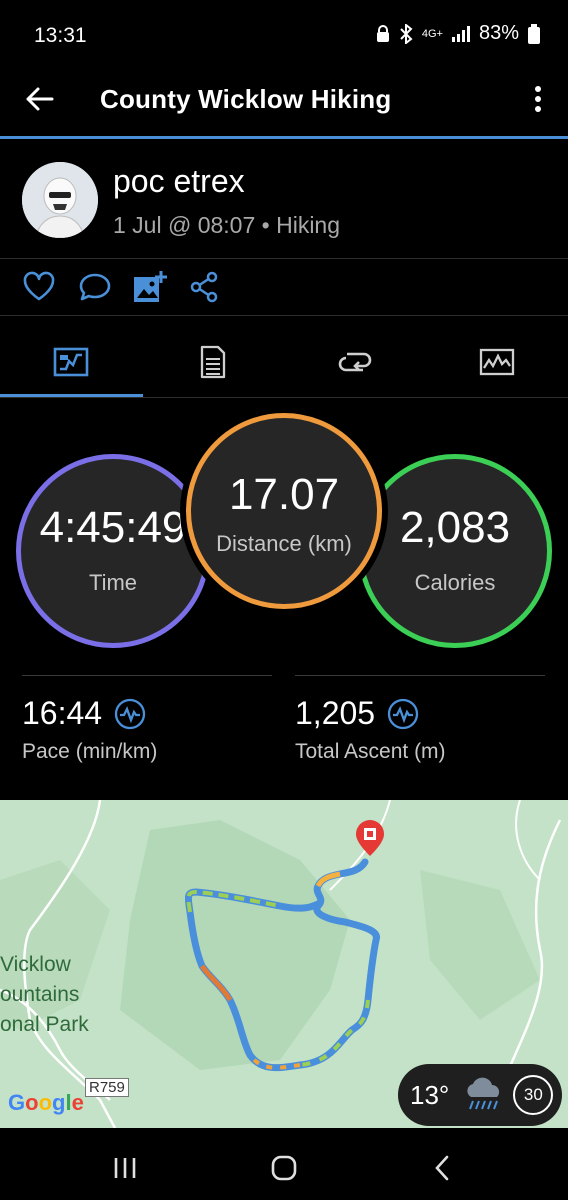 This screenshot has height=1200, width=568. Describe the element at coordinates (130, 714) in the screenshot. I see `pace-chart-icon` at that location.